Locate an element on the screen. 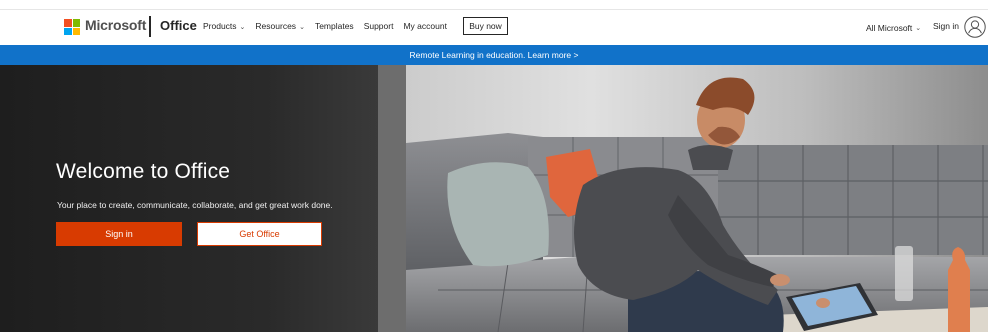  microsoft-logo-icon is located at coordinates (72, 27).